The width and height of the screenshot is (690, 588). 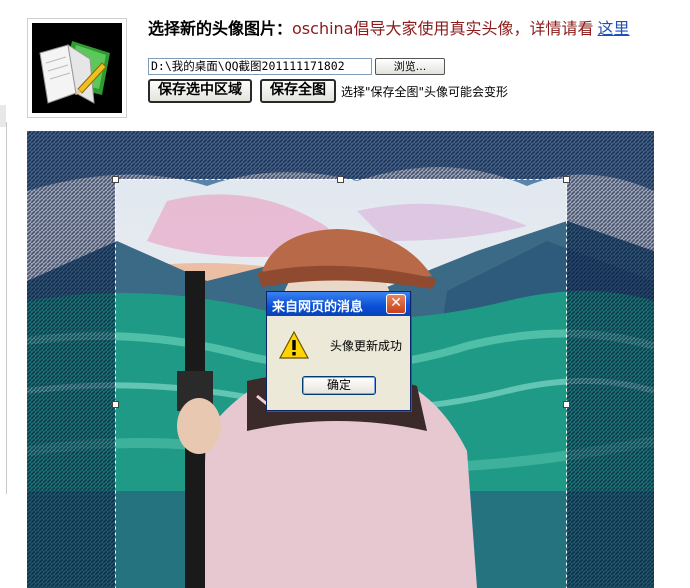 What do you see at coordinates (294, 344) in the screenshot?
I see `warning-icon` at bounding box center [294, 344].